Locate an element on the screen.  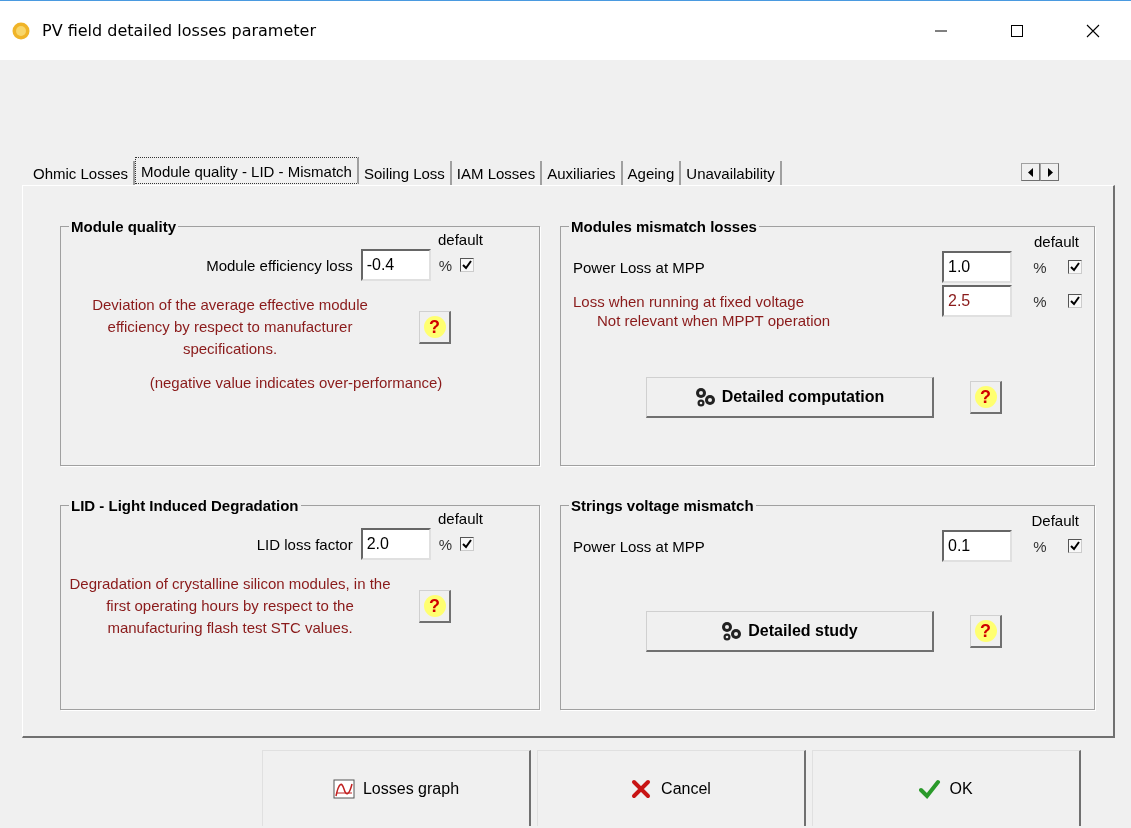
action-button: Detailed computation is located at coordinates (790, 397).